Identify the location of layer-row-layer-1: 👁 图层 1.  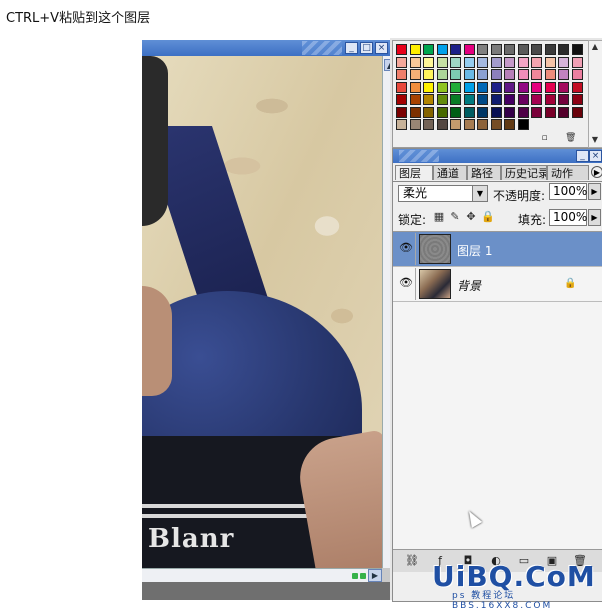
(497, 249).